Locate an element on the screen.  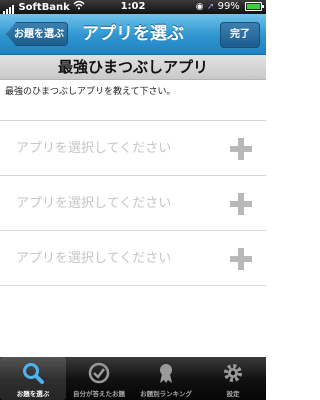
topic-description: 最強のひまつぶしアプリを教えて下さい。 is located at coordinates (90, 92).